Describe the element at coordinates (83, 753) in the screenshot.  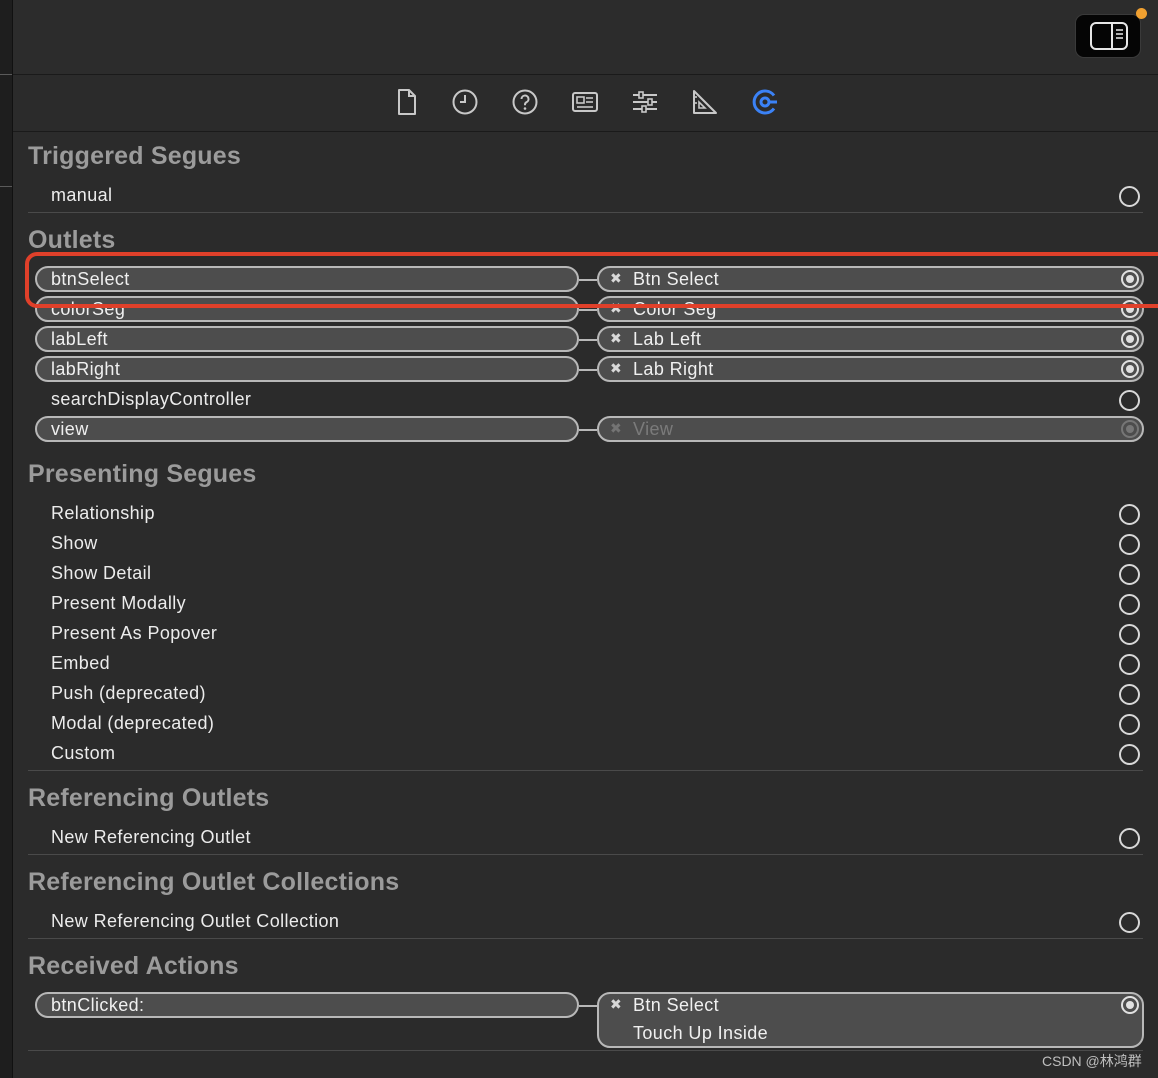
I see `segue-custom-label: Custom` at that location.